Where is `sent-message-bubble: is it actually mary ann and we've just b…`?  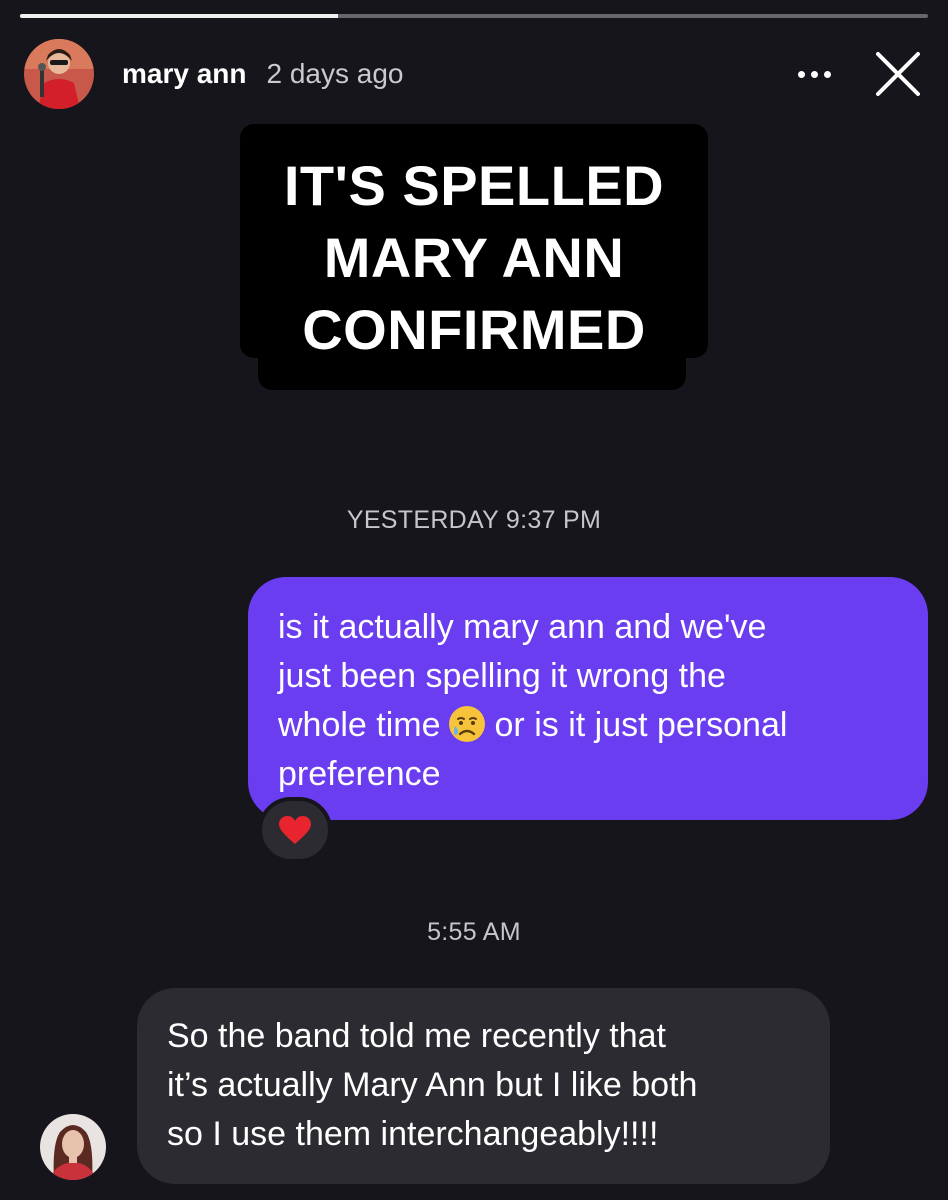 sent-message-bubble: is it actually mary ann and we've just b… is located at coordinates (588, 698).